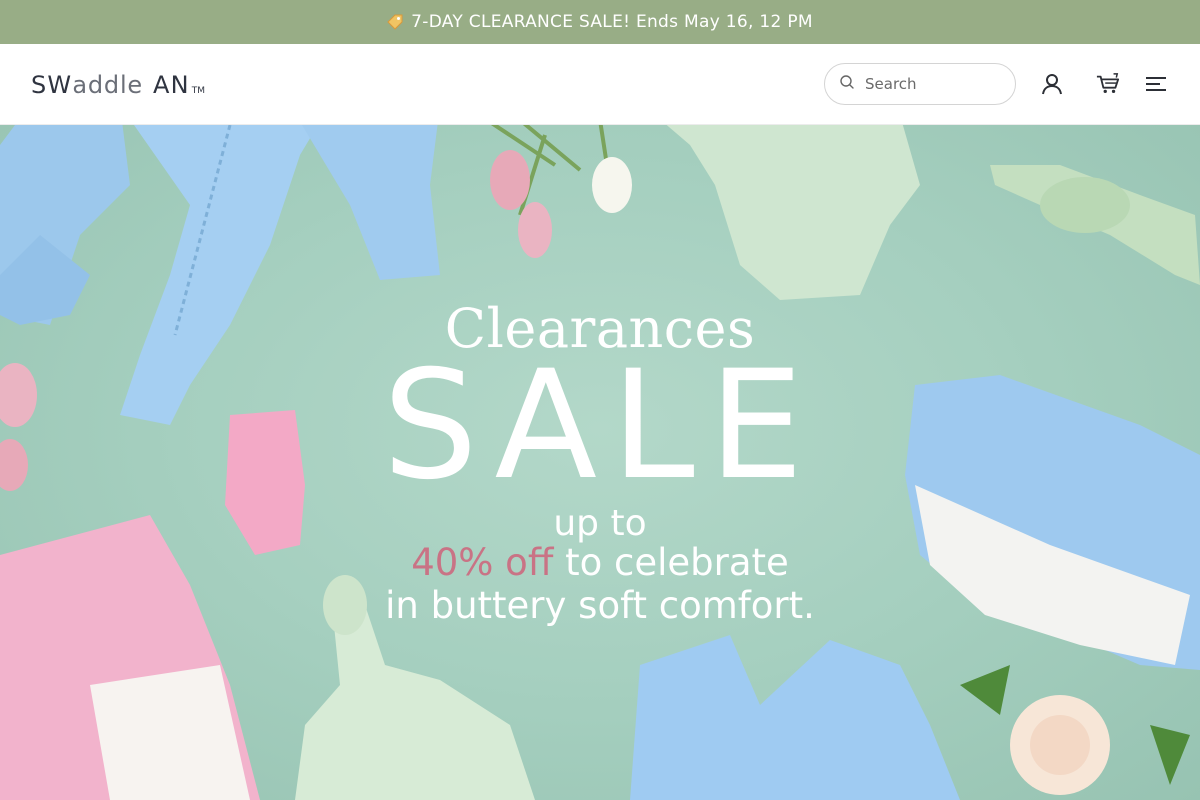  What do you see at coordinates (612, 22) in the screenshot?
I see `announcement-text: 7-DAY CLEARANCE SALE! Ends May 16, 12 PM` at bounding box center [612, 22].